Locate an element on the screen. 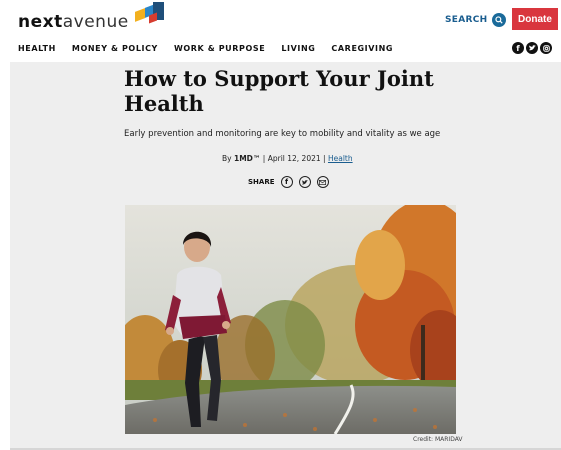 This screenshot has width=561, height=450. site-logo: next avenue is located at coordinates (93, 17).